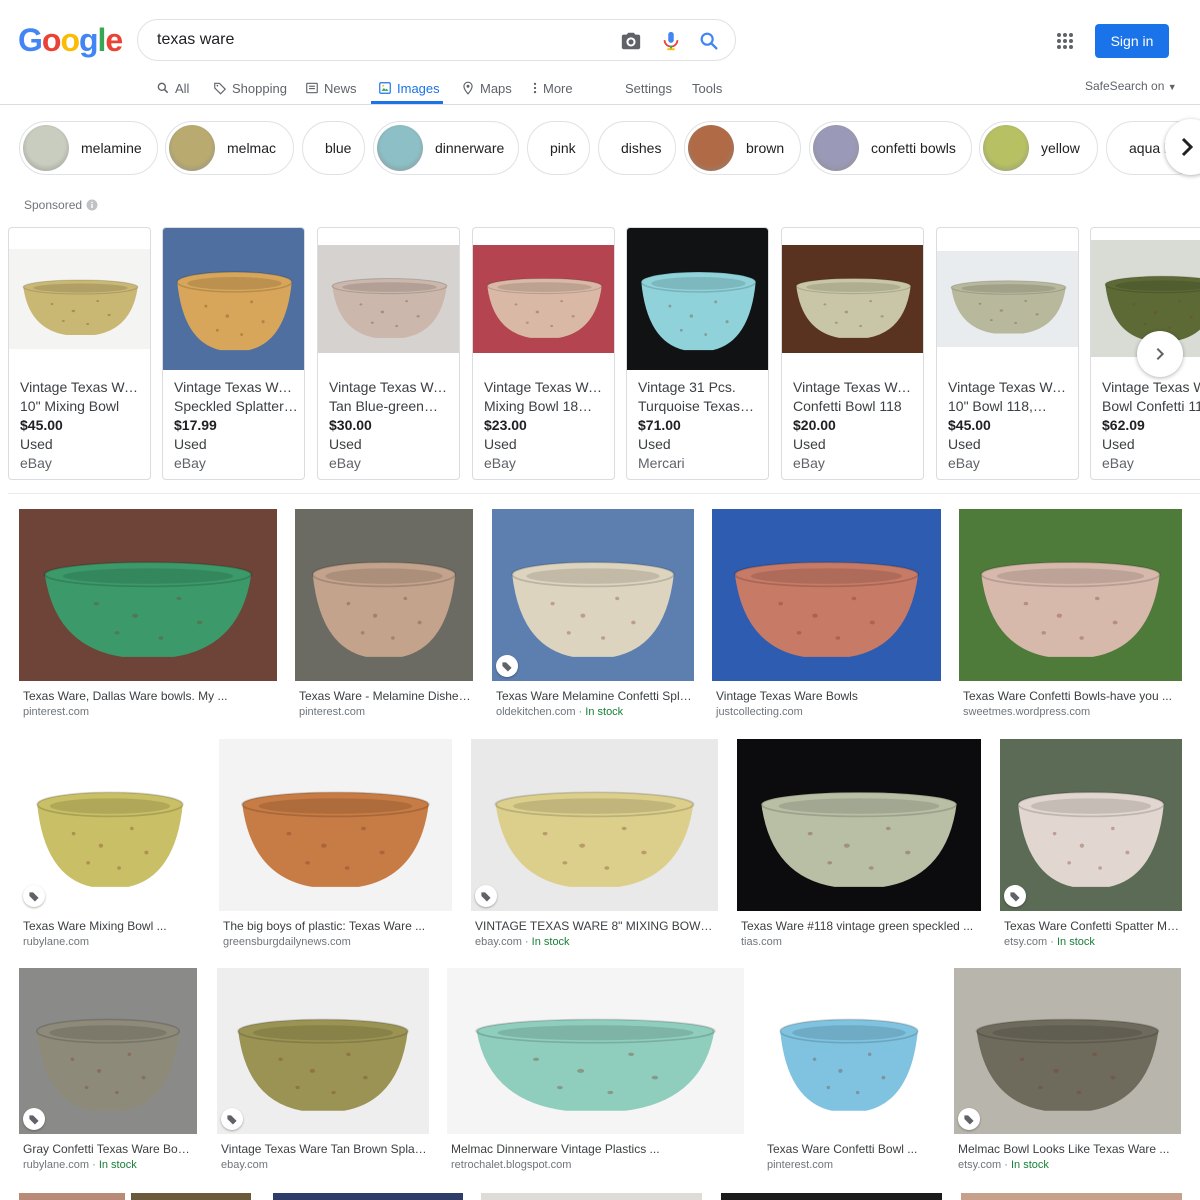 The height and width of the screenshot is (1200, 1200). Describe the element at coordinates (333, 148) in the screenshot. I see `chip-blue: blue` at that location.